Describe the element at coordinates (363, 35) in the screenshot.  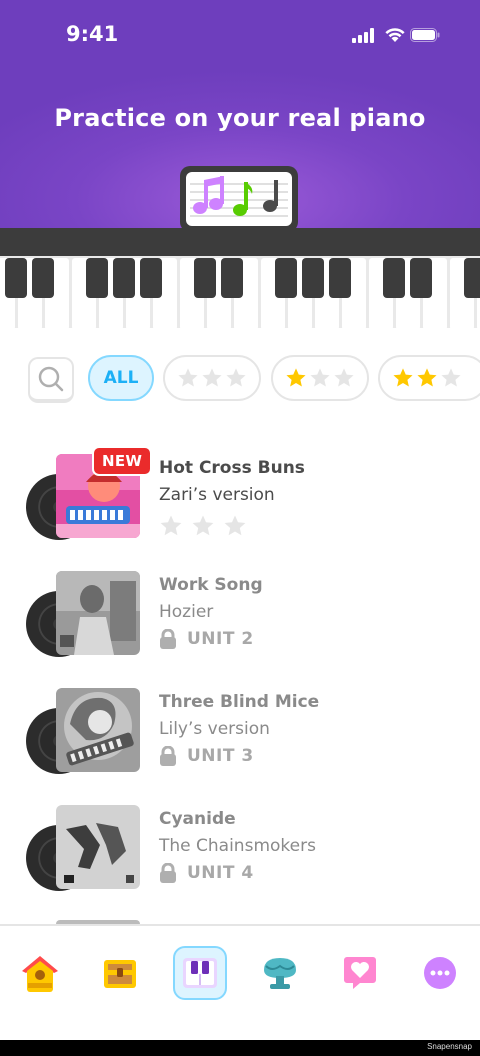
I see `cellular-signal-icon` at that location.